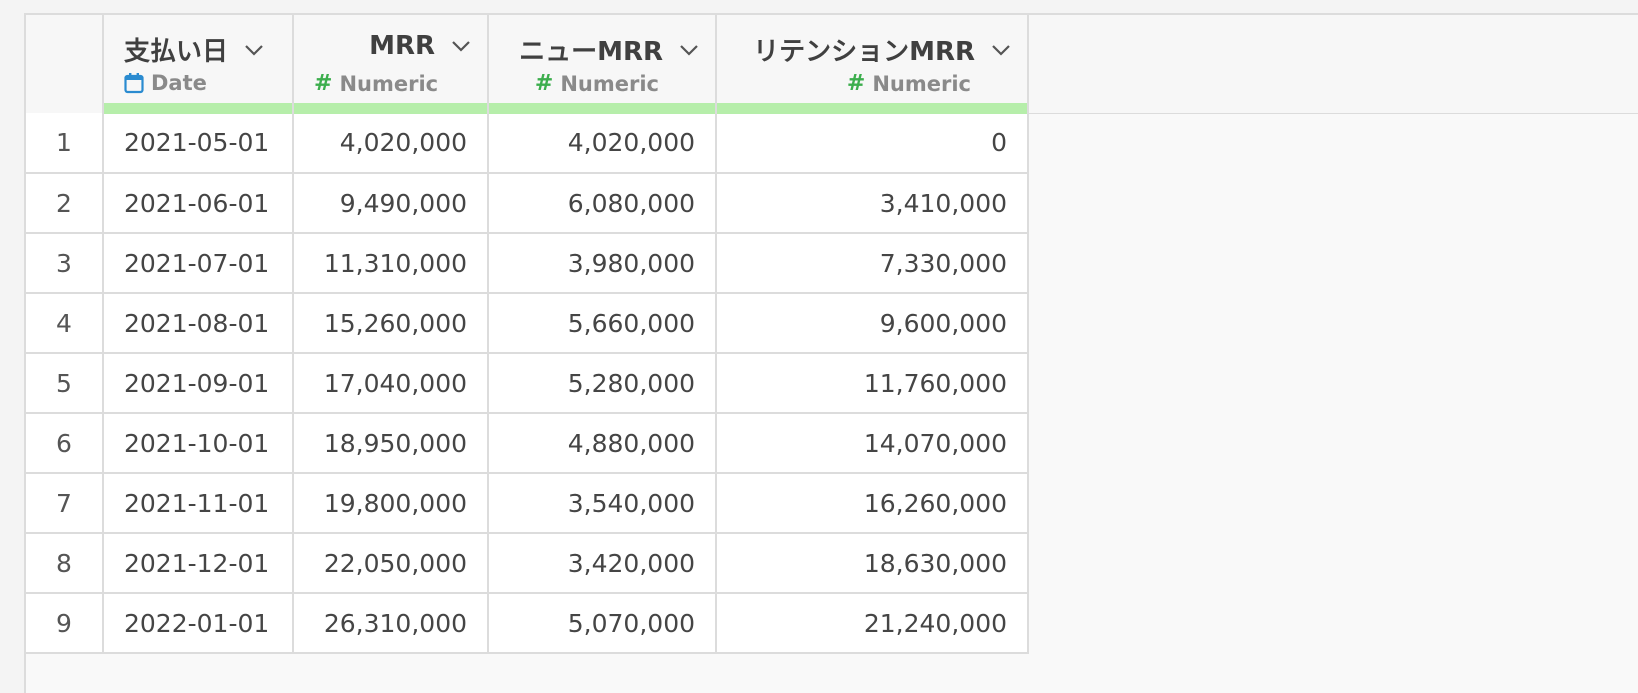 This screenshot has height=693, width=1638. I want to click on cell-retention-mrr: 18,630,000, so click(872, 563).